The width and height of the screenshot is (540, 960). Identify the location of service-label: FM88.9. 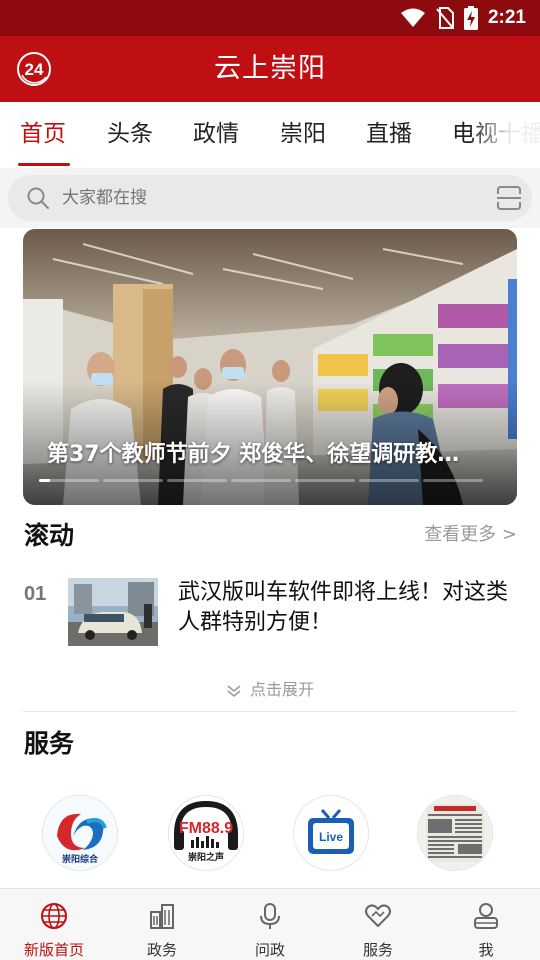
(206, 828).